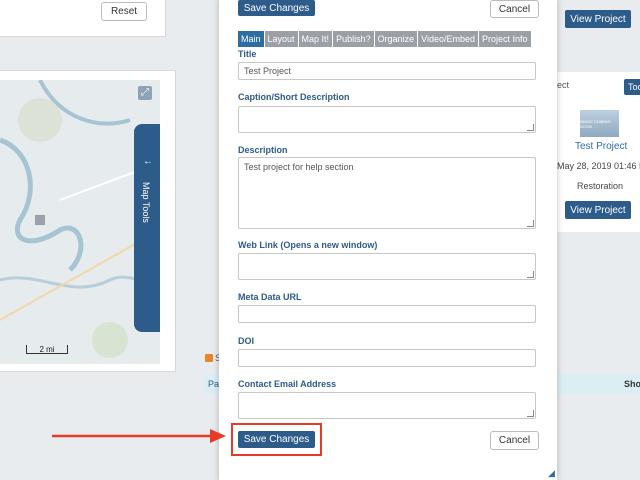 This screenshot has height=480, width=640. What do you see at coordinates (598, 166) in the screenshot?
I see `project-date: May 28, 2019 01:46 PM` at bounding box center [598, 166].